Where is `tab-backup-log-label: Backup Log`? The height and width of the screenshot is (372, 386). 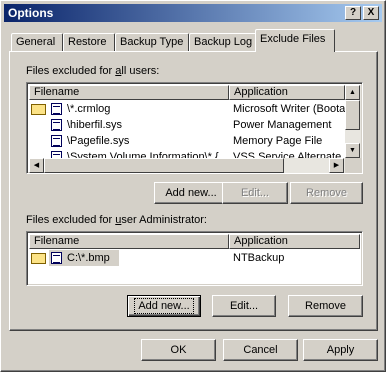 tab-backup-log-label: Backup Log is located at coordinates (223, 42).